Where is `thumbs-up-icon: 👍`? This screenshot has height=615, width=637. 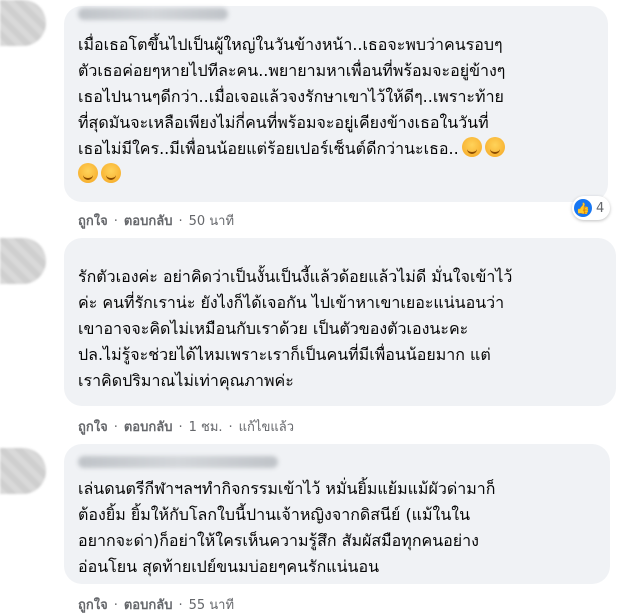 thumbs-up-icon: 👍 is located at coordinates (583, 208).